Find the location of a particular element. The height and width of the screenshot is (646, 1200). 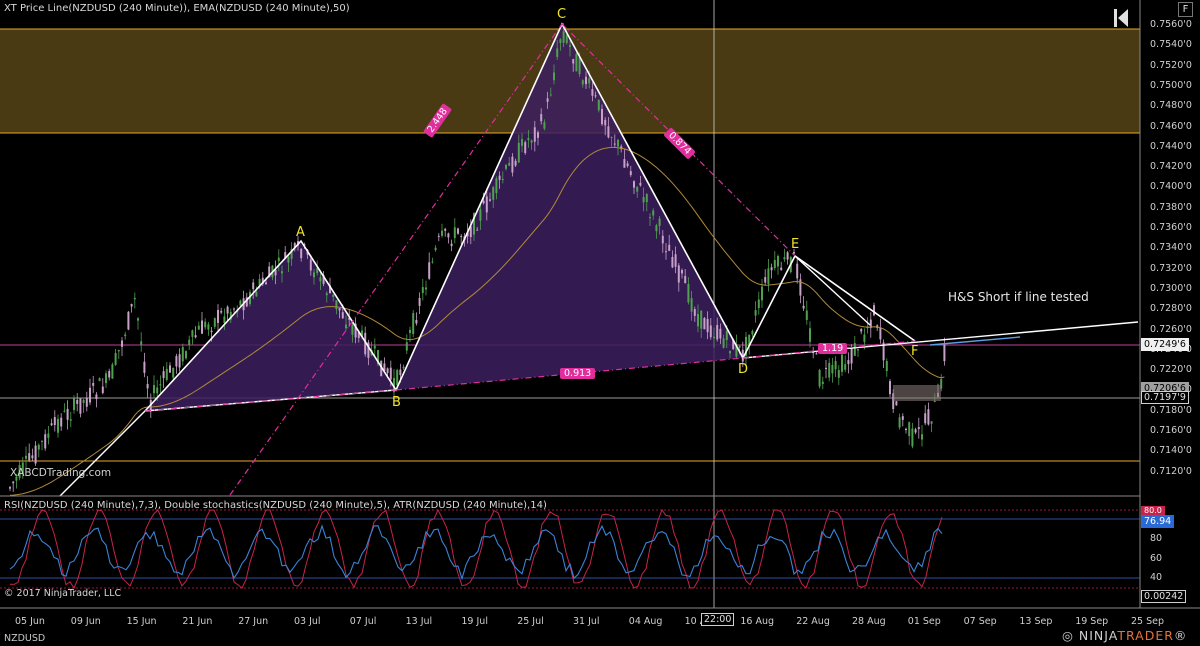

copyright: © 2017 NinjaTrader, LLC is located at coordinates (63, 593).